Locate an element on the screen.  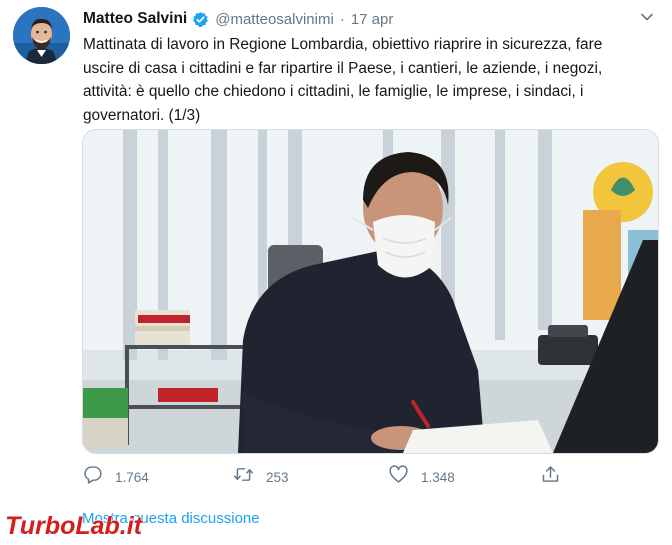
reply-icon is located at coordinates (92, 477).